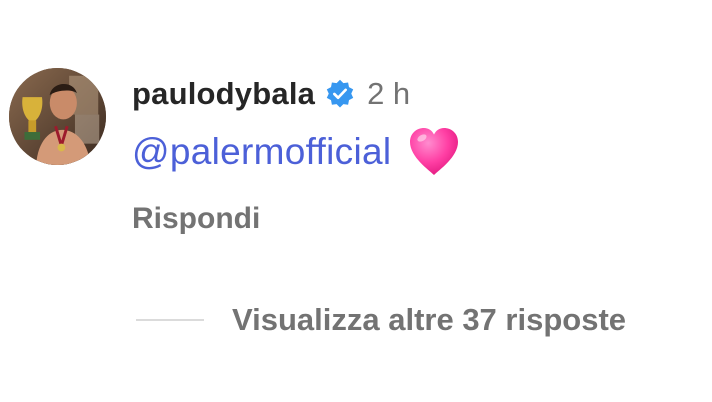 The height and width of the screenshot is (402, 712). I want to click on timestamp: 2 h, so click(389, 93).